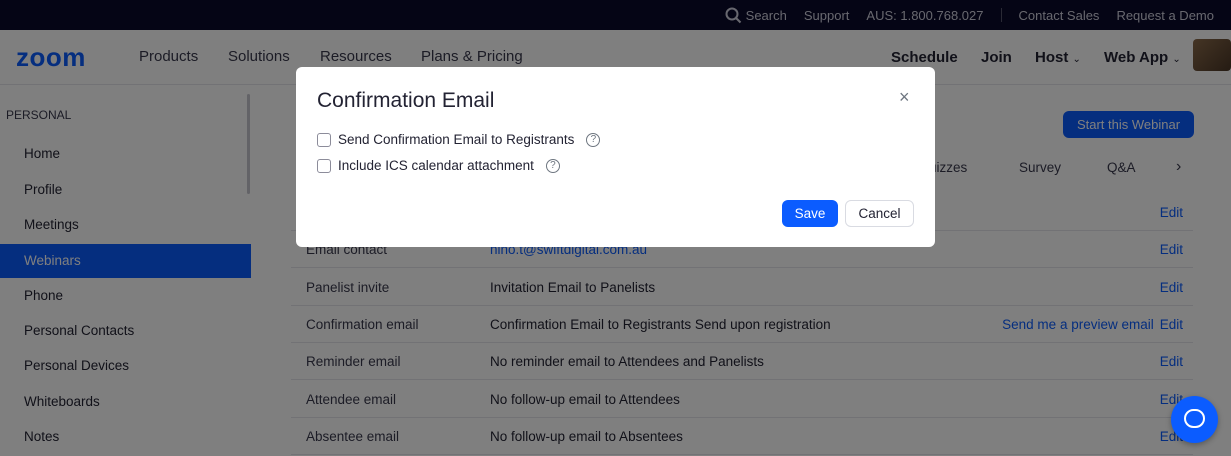 Image resolution: width=1231 pixels, height=456 pixels. I want to click on ics-attachment-checkbox, so click(324, 165).